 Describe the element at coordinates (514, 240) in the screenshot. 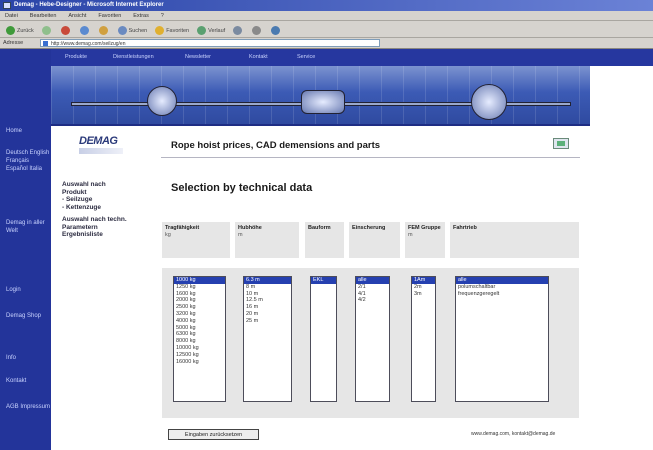

I see `colhead-travel: Fahrtrieb` at that location.